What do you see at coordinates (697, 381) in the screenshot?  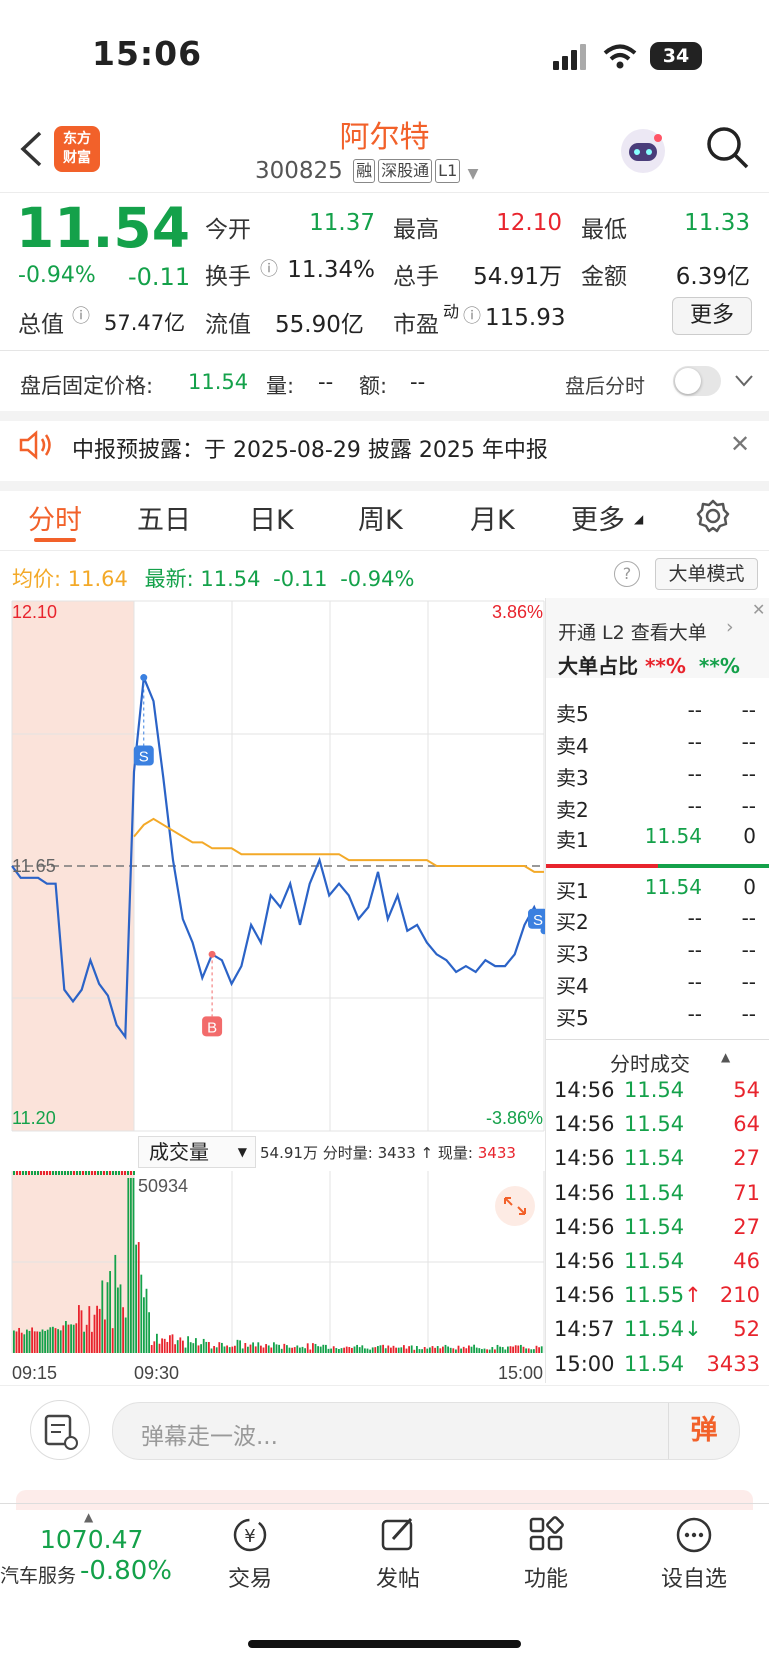 I see `after-hours-toggle` at bounding box center [697, 381].